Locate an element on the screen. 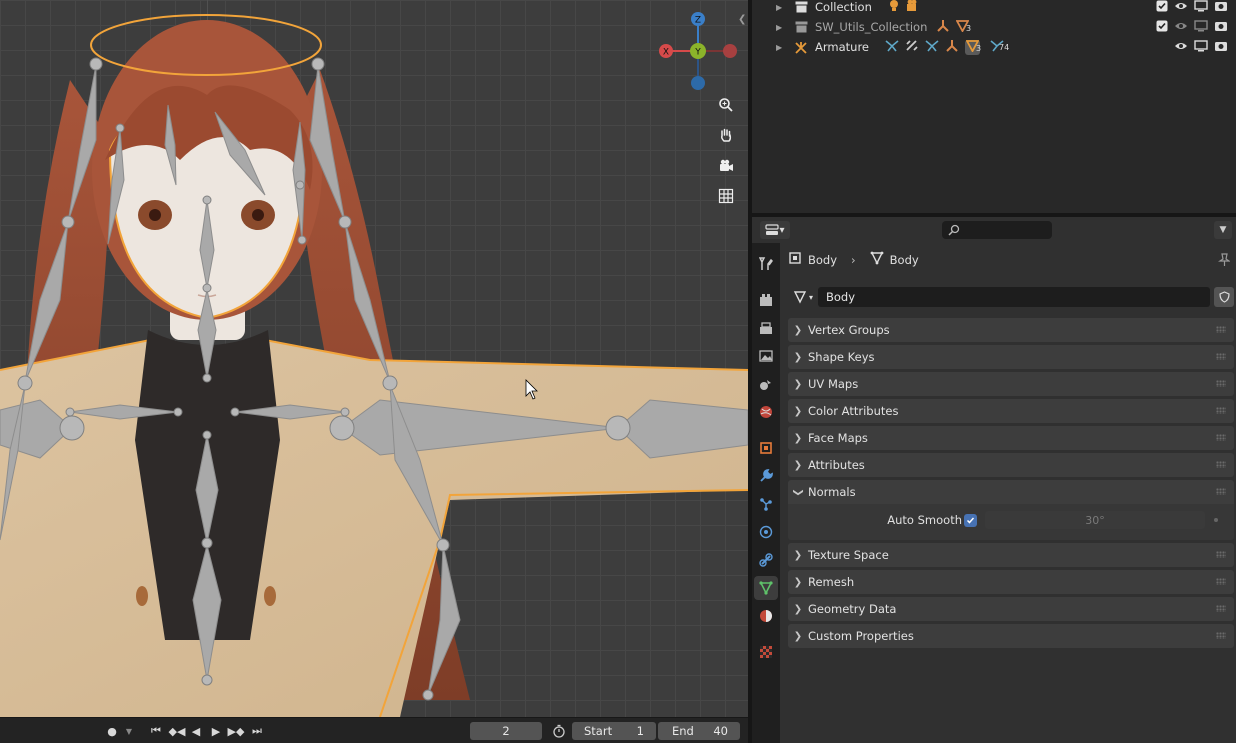 Image resolution: width=1236 pixels, height=743 pixels. editor-type-dropdown: ▾ is located at coordinates (775, 230).